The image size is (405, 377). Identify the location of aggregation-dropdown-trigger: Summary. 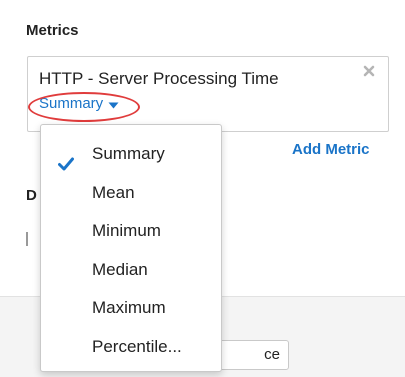
(79, 104).